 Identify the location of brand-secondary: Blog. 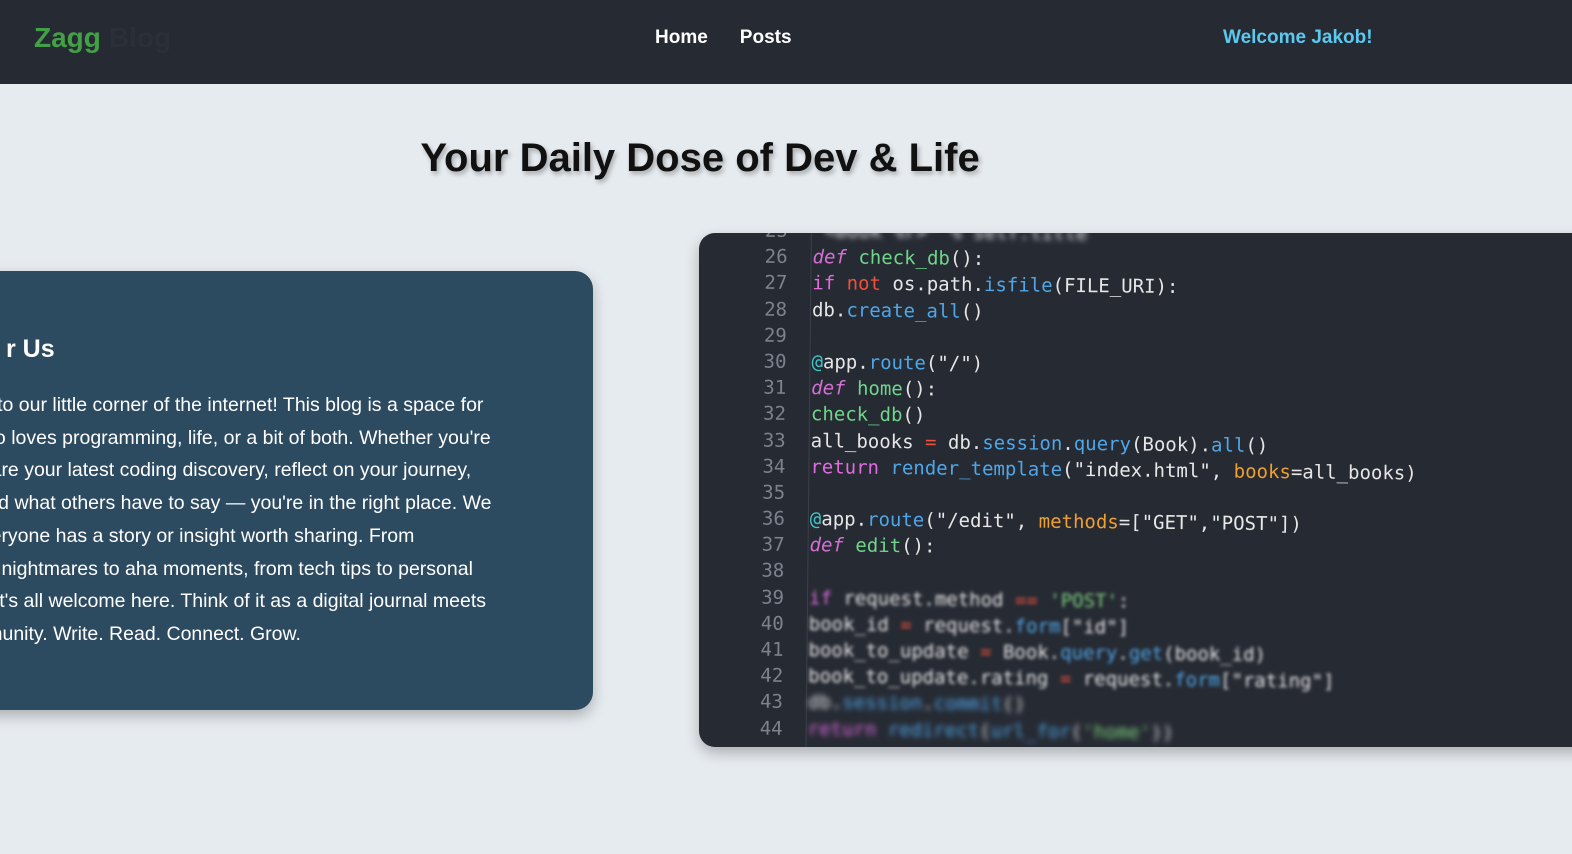
(140, 37).